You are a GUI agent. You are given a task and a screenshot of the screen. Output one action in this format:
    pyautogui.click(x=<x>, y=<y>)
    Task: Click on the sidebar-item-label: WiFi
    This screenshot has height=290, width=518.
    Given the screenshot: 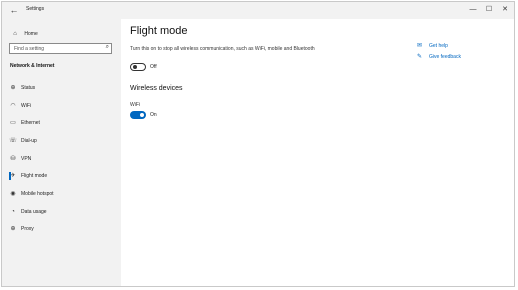 What is the action you would take?
    pyautogui.click(x=26, y=106)
    